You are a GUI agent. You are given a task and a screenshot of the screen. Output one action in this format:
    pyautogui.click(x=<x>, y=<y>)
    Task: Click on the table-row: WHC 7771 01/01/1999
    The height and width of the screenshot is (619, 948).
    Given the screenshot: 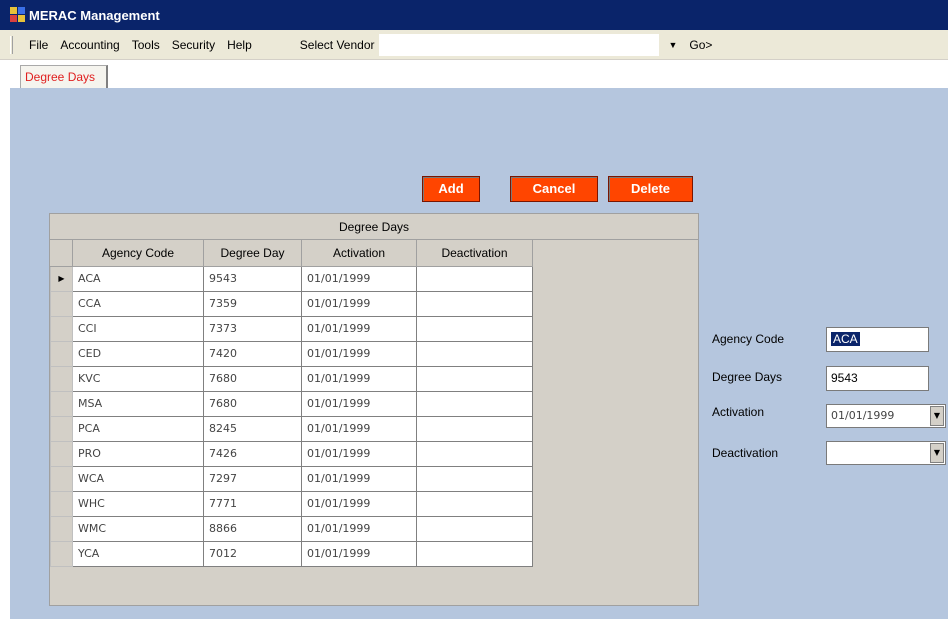 What is the action you would take?
    pyautogui.click(x=291, y=503)
    